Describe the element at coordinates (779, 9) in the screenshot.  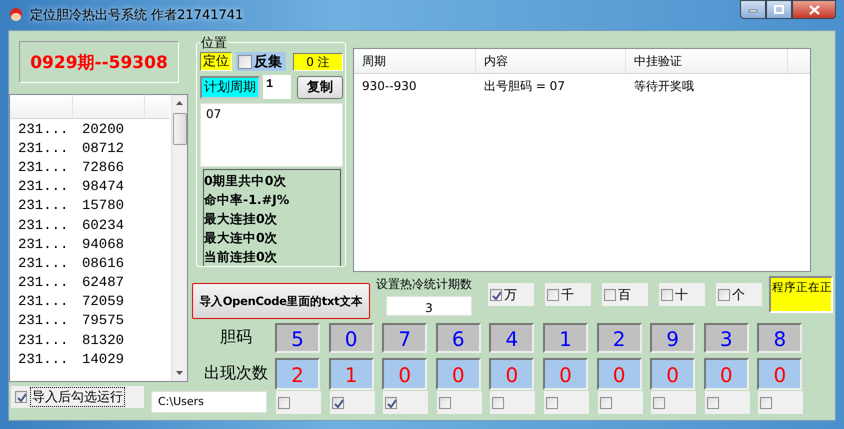
I see `maximize-button` at that location.